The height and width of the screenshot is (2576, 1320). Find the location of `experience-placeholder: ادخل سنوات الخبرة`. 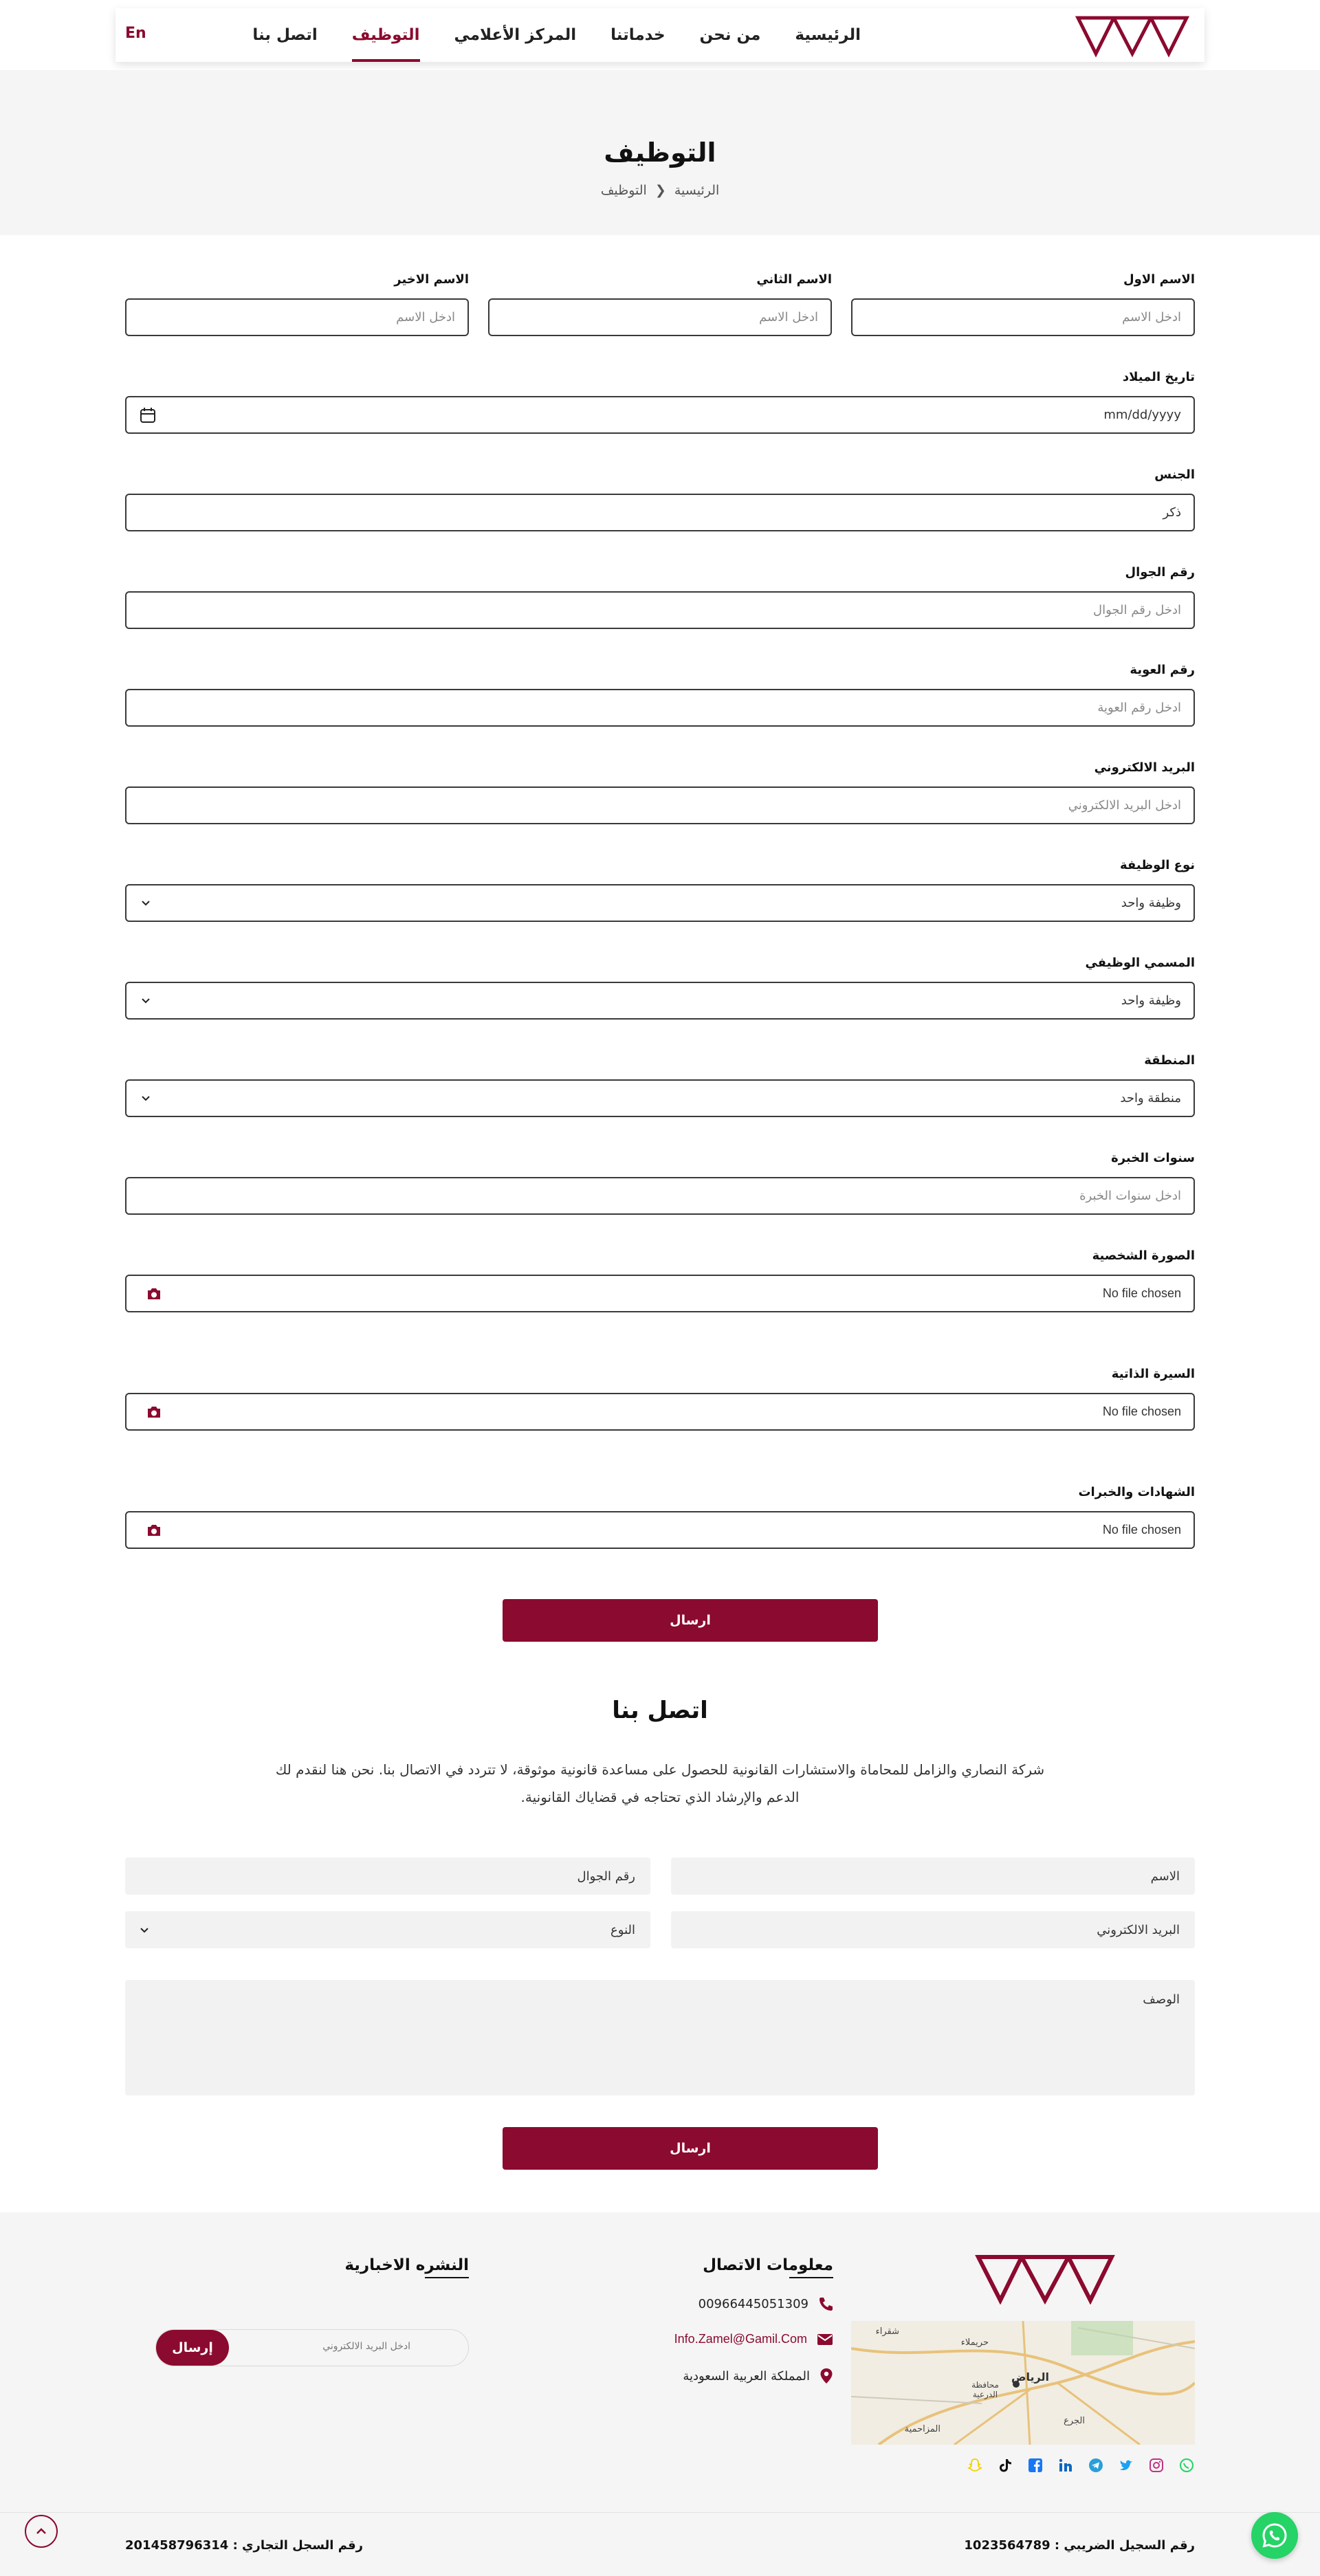

experience-placeholder: ادخل سنوات الخبرة is located at coordinates (1130, 1196).